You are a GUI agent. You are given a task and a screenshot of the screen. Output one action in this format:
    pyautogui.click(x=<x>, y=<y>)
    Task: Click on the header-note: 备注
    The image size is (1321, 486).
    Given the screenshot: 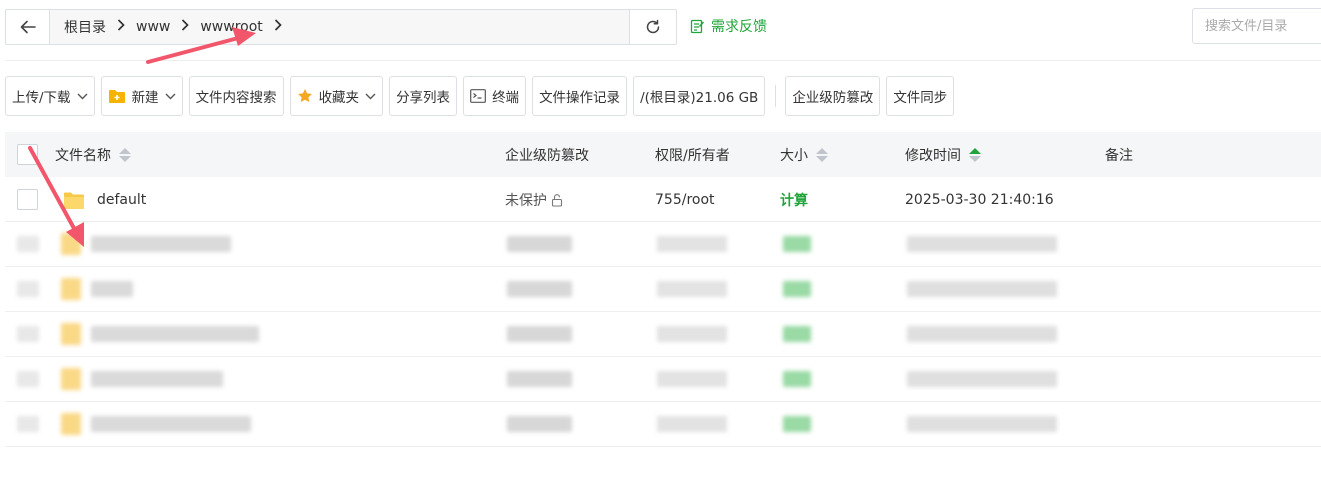 What is the action you would take?
    pyautogui.click(x=1119, y=155)
    